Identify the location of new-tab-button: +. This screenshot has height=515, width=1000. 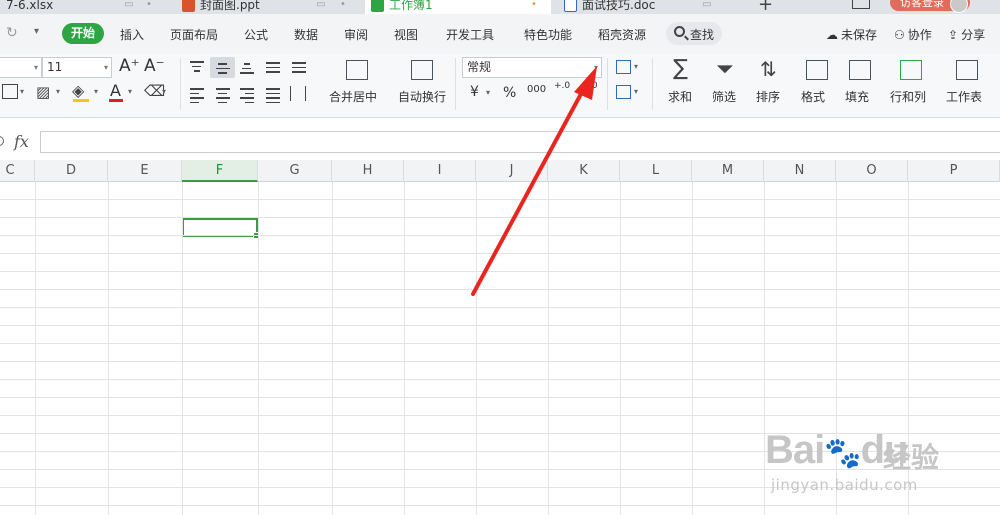
(765, 7).